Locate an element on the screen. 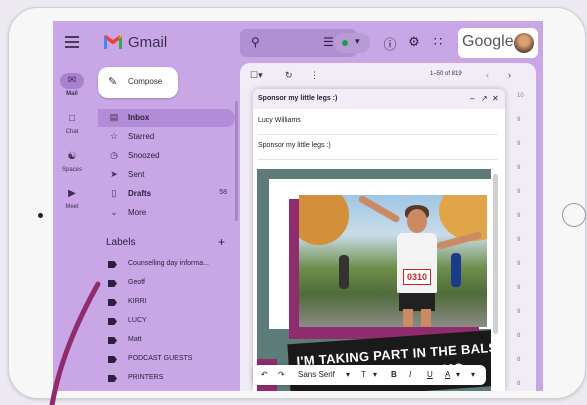 The width and height of the screenshot is (587, 405). hamburger-icon is located at coordinates (72, 42).